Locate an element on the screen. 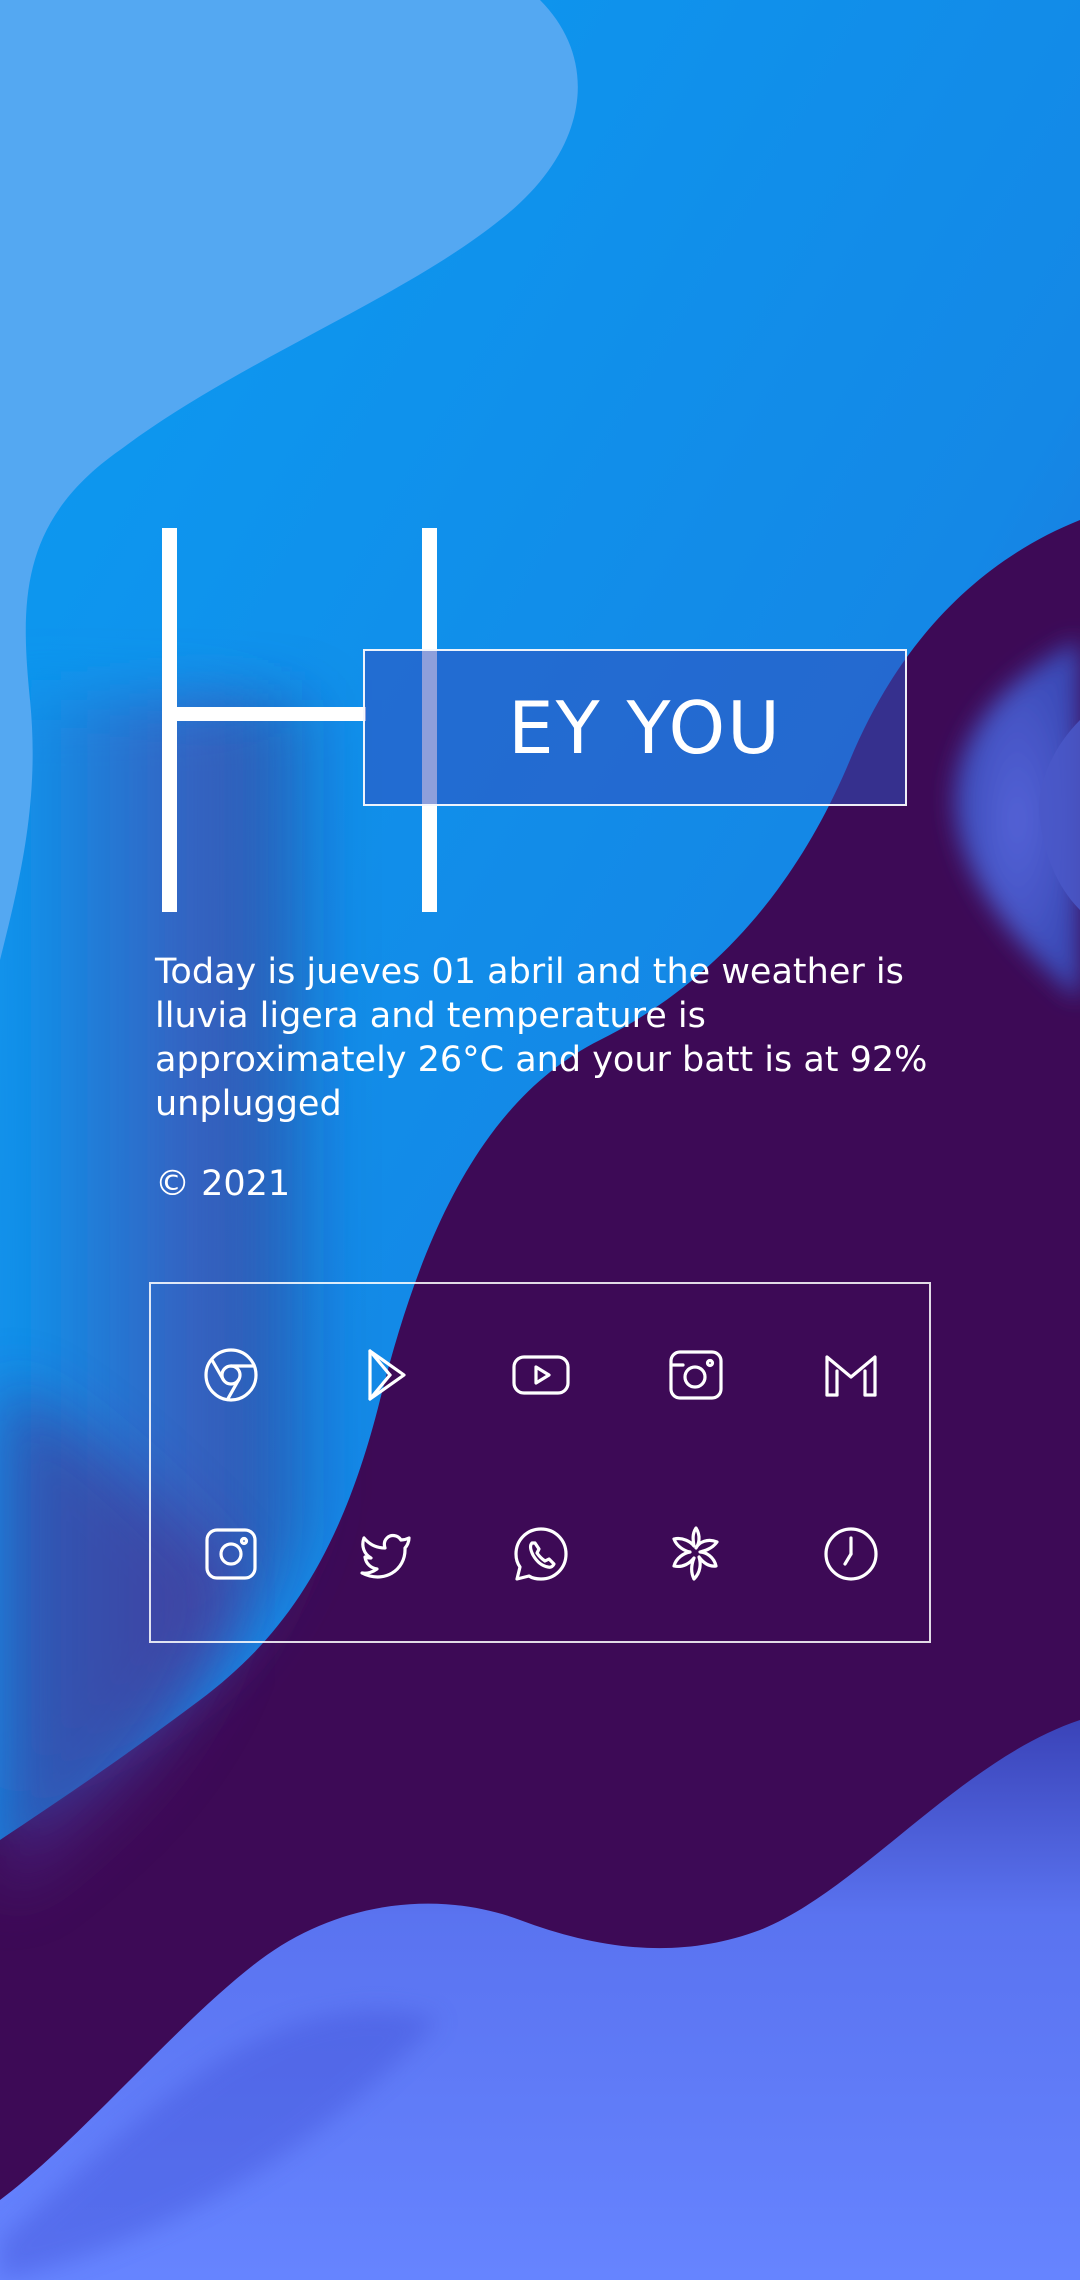 The image size is (1080, 2280). greeting-box: EY YOU is located at coordinates (635, 727).